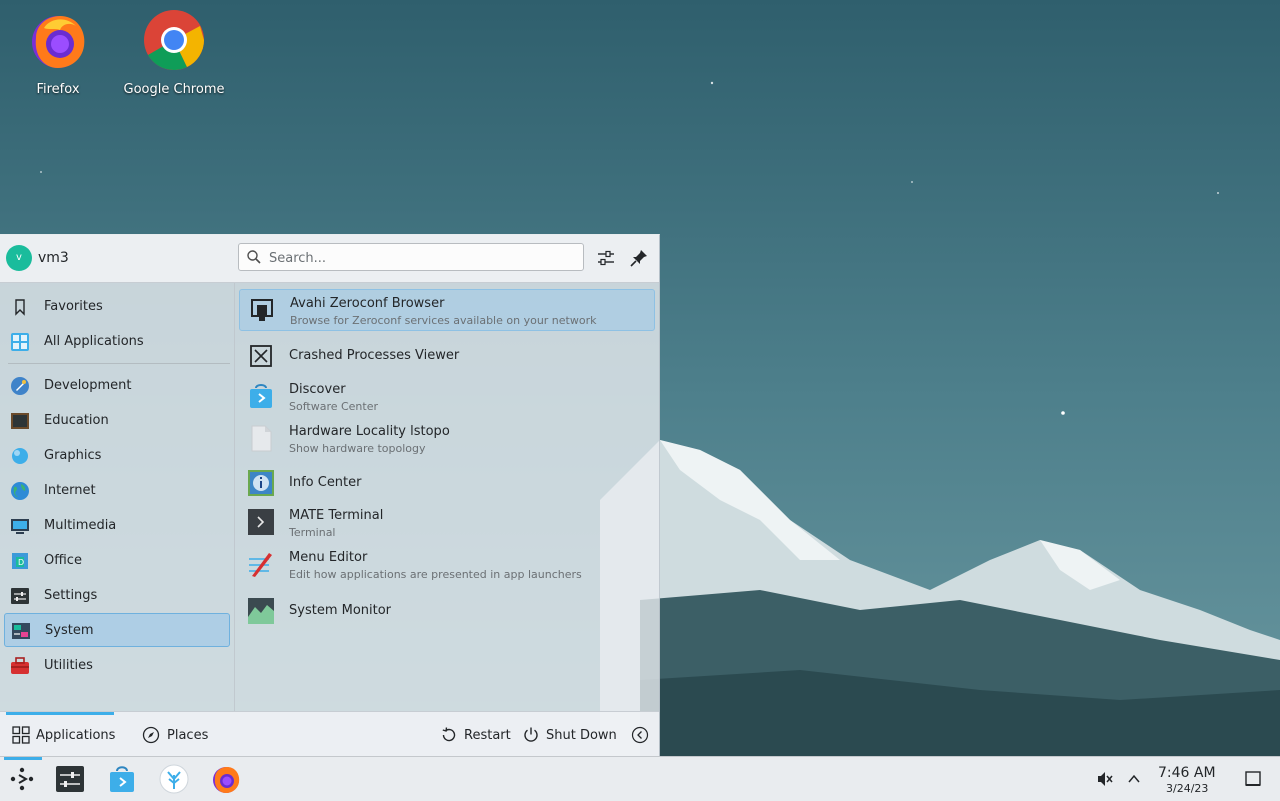 This screenshot has width=1280, height=801. I want to click on sidebar-divider, so click(119, 363).